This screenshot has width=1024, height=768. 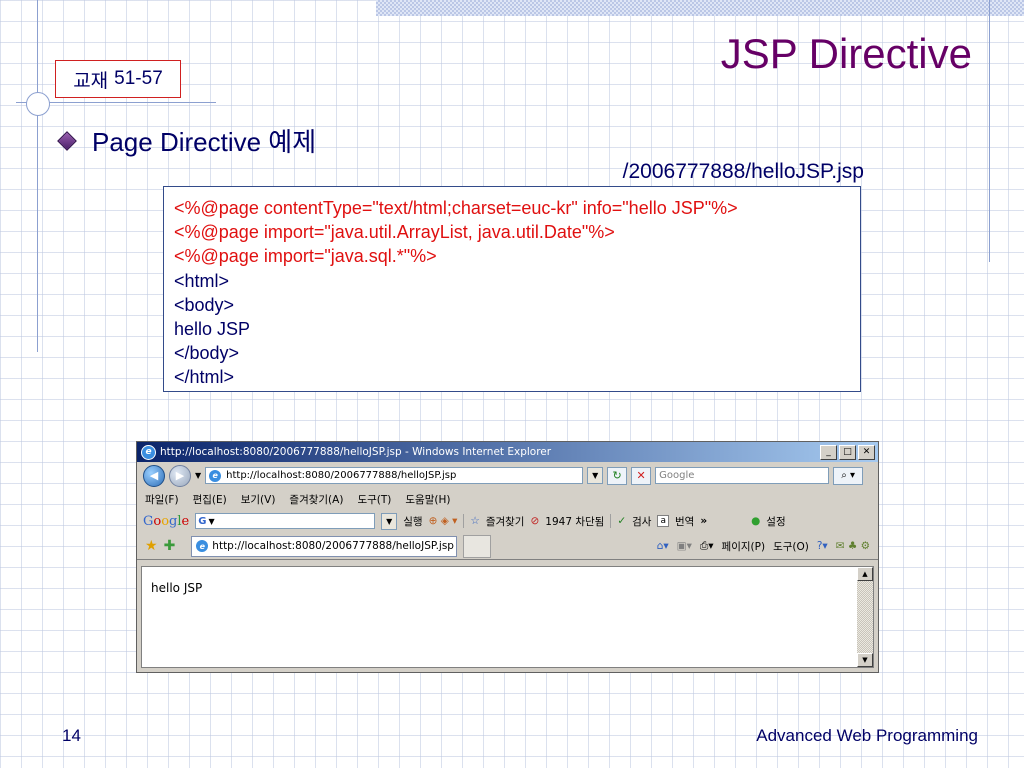 What do you see at coordinates (305, 256) in the screenshot?
I see `code-line: <%@page import="java.sql.*"%>` at bounding box center [305, 256].